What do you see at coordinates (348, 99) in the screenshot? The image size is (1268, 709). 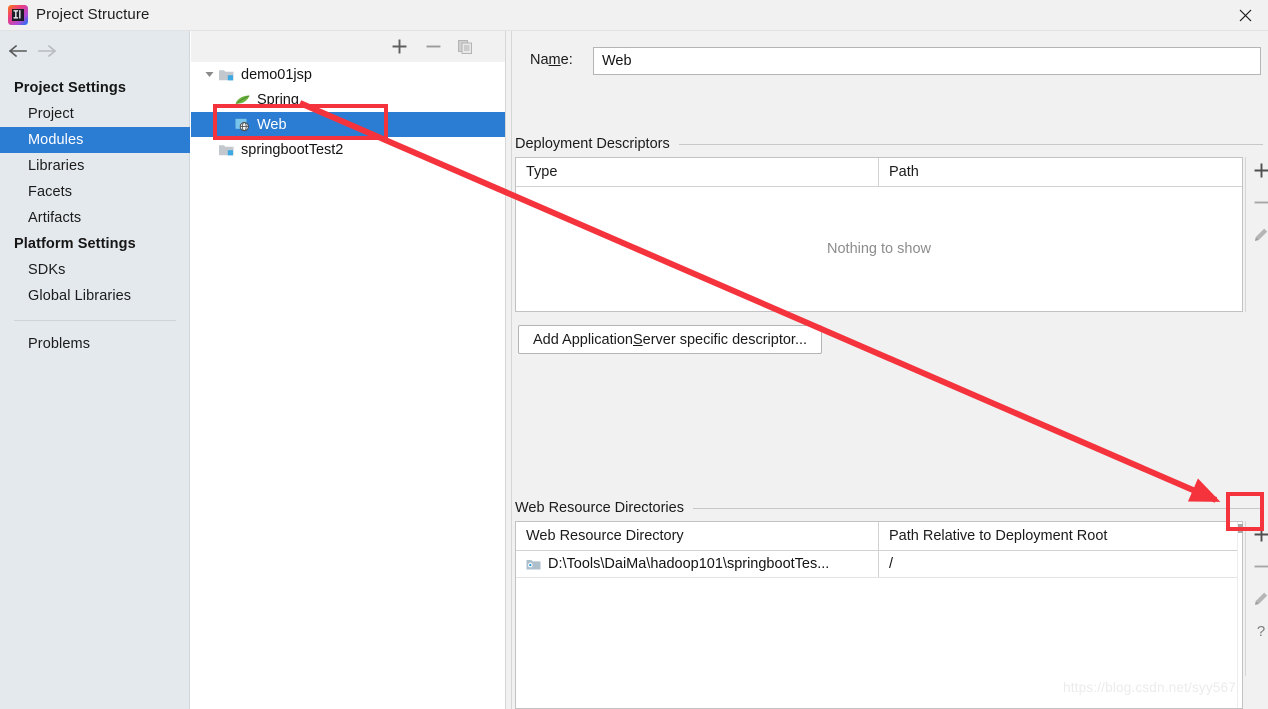 I see `tree-node-spring: Spring` at bounding box center [348, 99].